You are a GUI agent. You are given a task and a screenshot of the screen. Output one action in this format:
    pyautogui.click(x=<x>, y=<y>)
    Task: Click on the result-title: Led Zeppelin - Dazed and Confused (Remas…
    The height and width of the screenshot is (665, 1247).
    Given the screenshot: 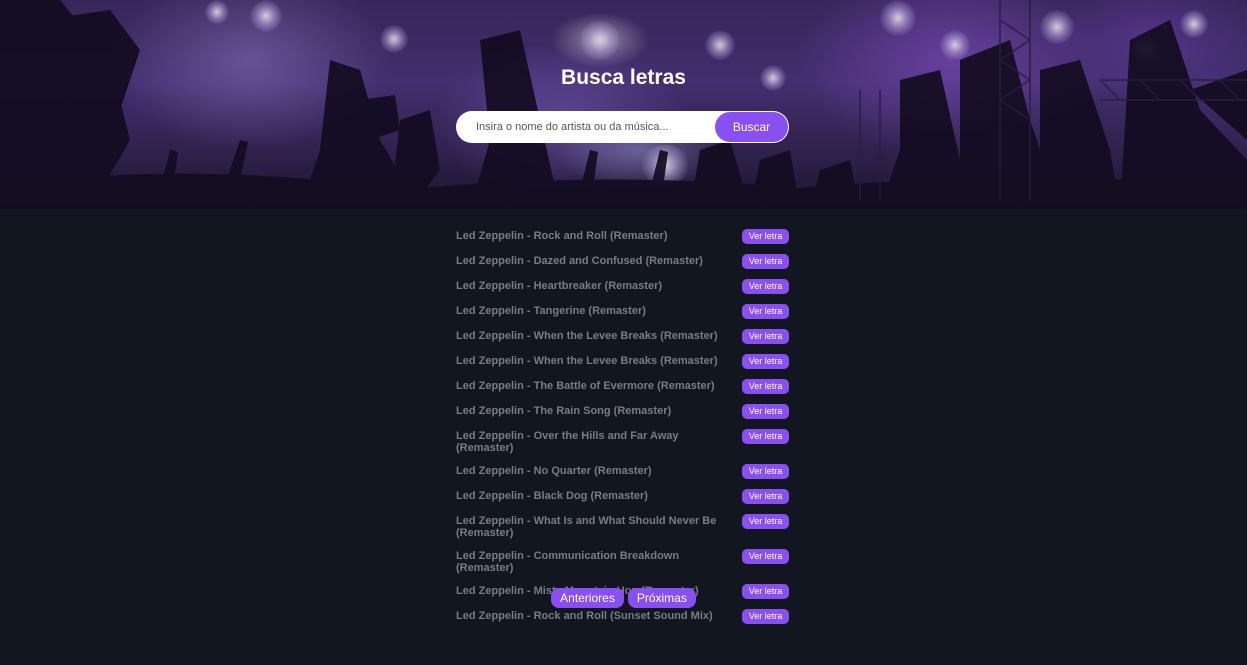 What is the action you would take?
    pyautogui.click(x=579, y=261)
    